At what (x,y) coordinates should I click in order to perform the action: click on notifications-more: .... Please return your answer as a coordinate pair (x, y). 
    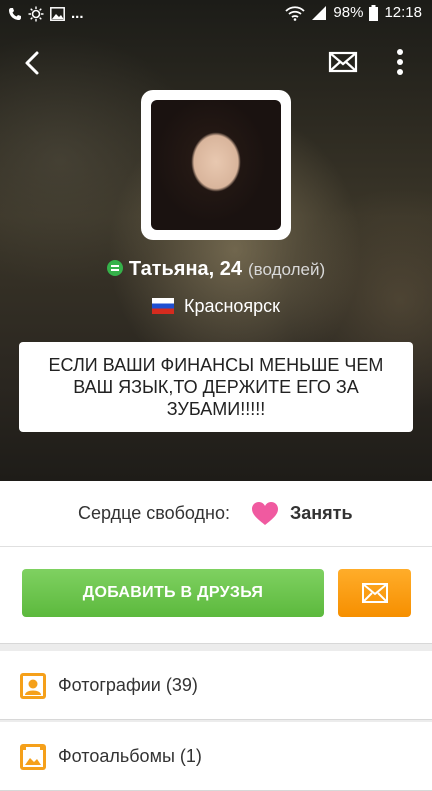
    Looking at the image, I should click on (77, 13).